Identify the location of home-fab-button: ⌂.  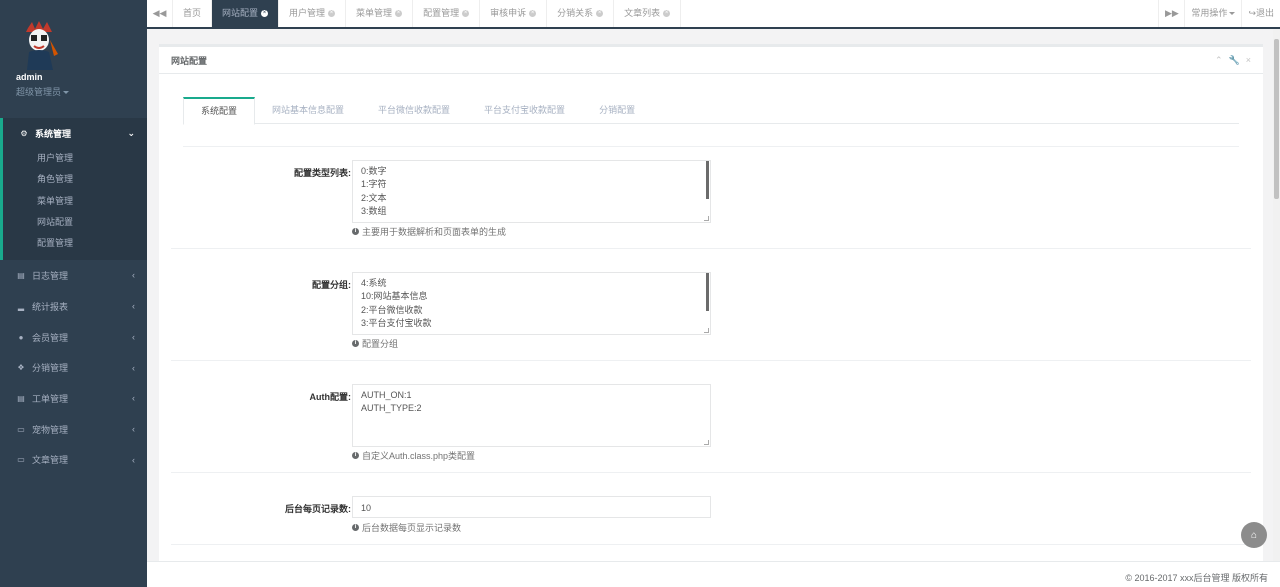
(1254, 535).